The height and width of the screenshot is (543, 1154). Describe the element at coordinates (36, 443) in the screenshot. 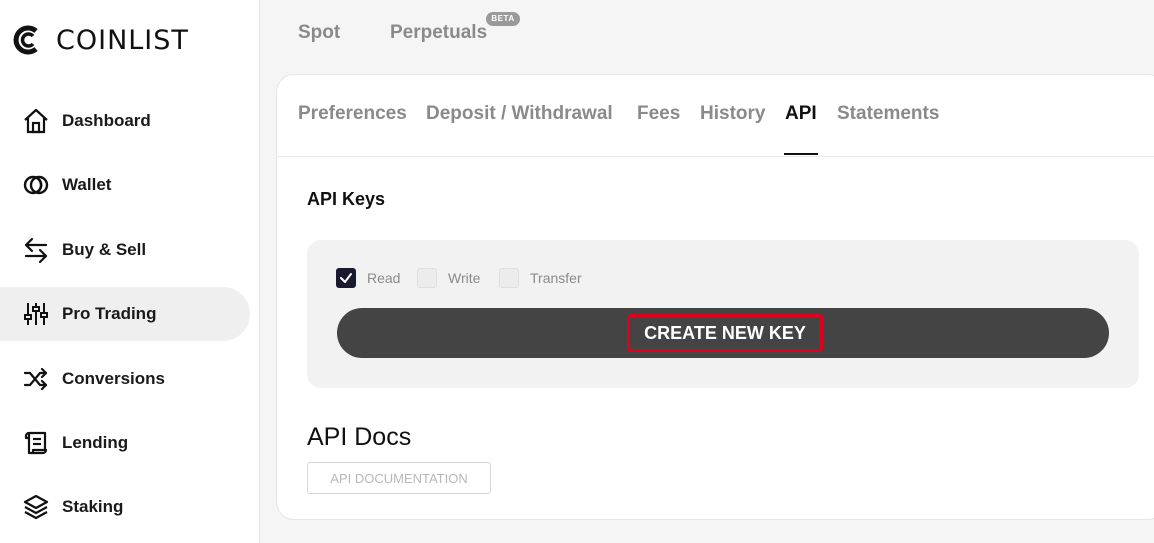

I see `scroll-icon` at that location.